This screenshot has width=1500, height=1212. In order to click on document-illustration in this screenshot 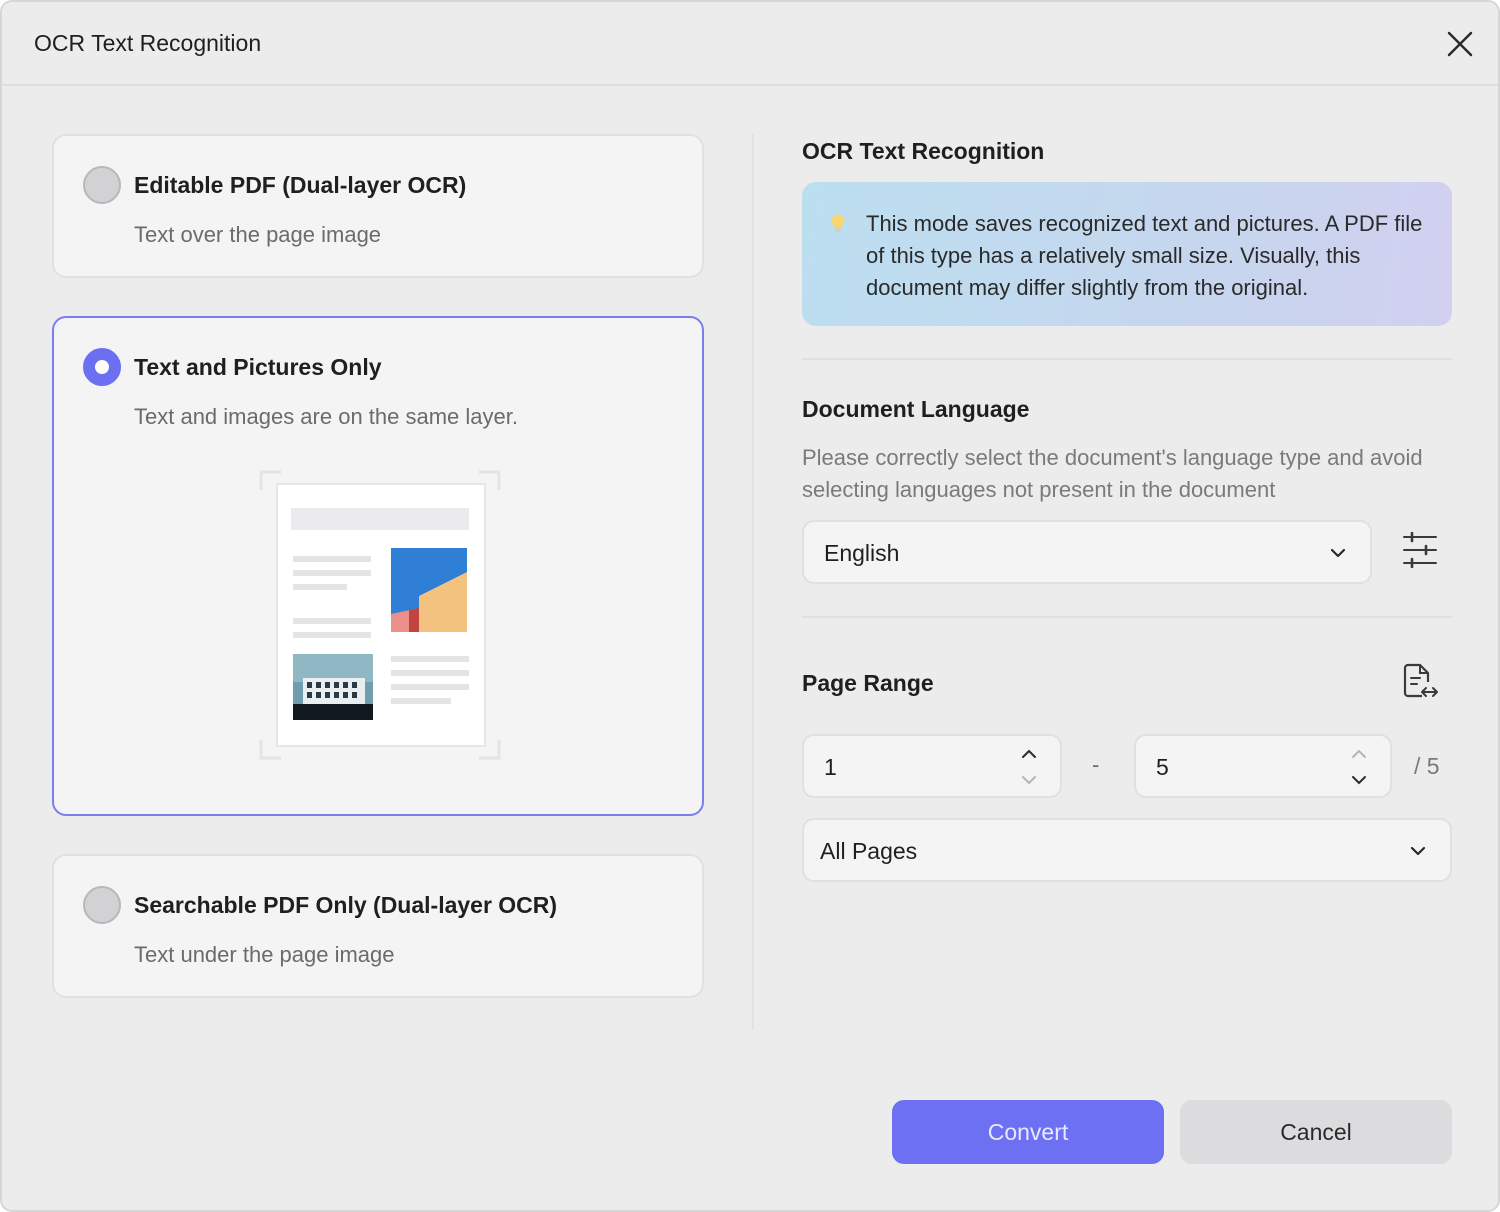, I will do `click(380, 615)`.